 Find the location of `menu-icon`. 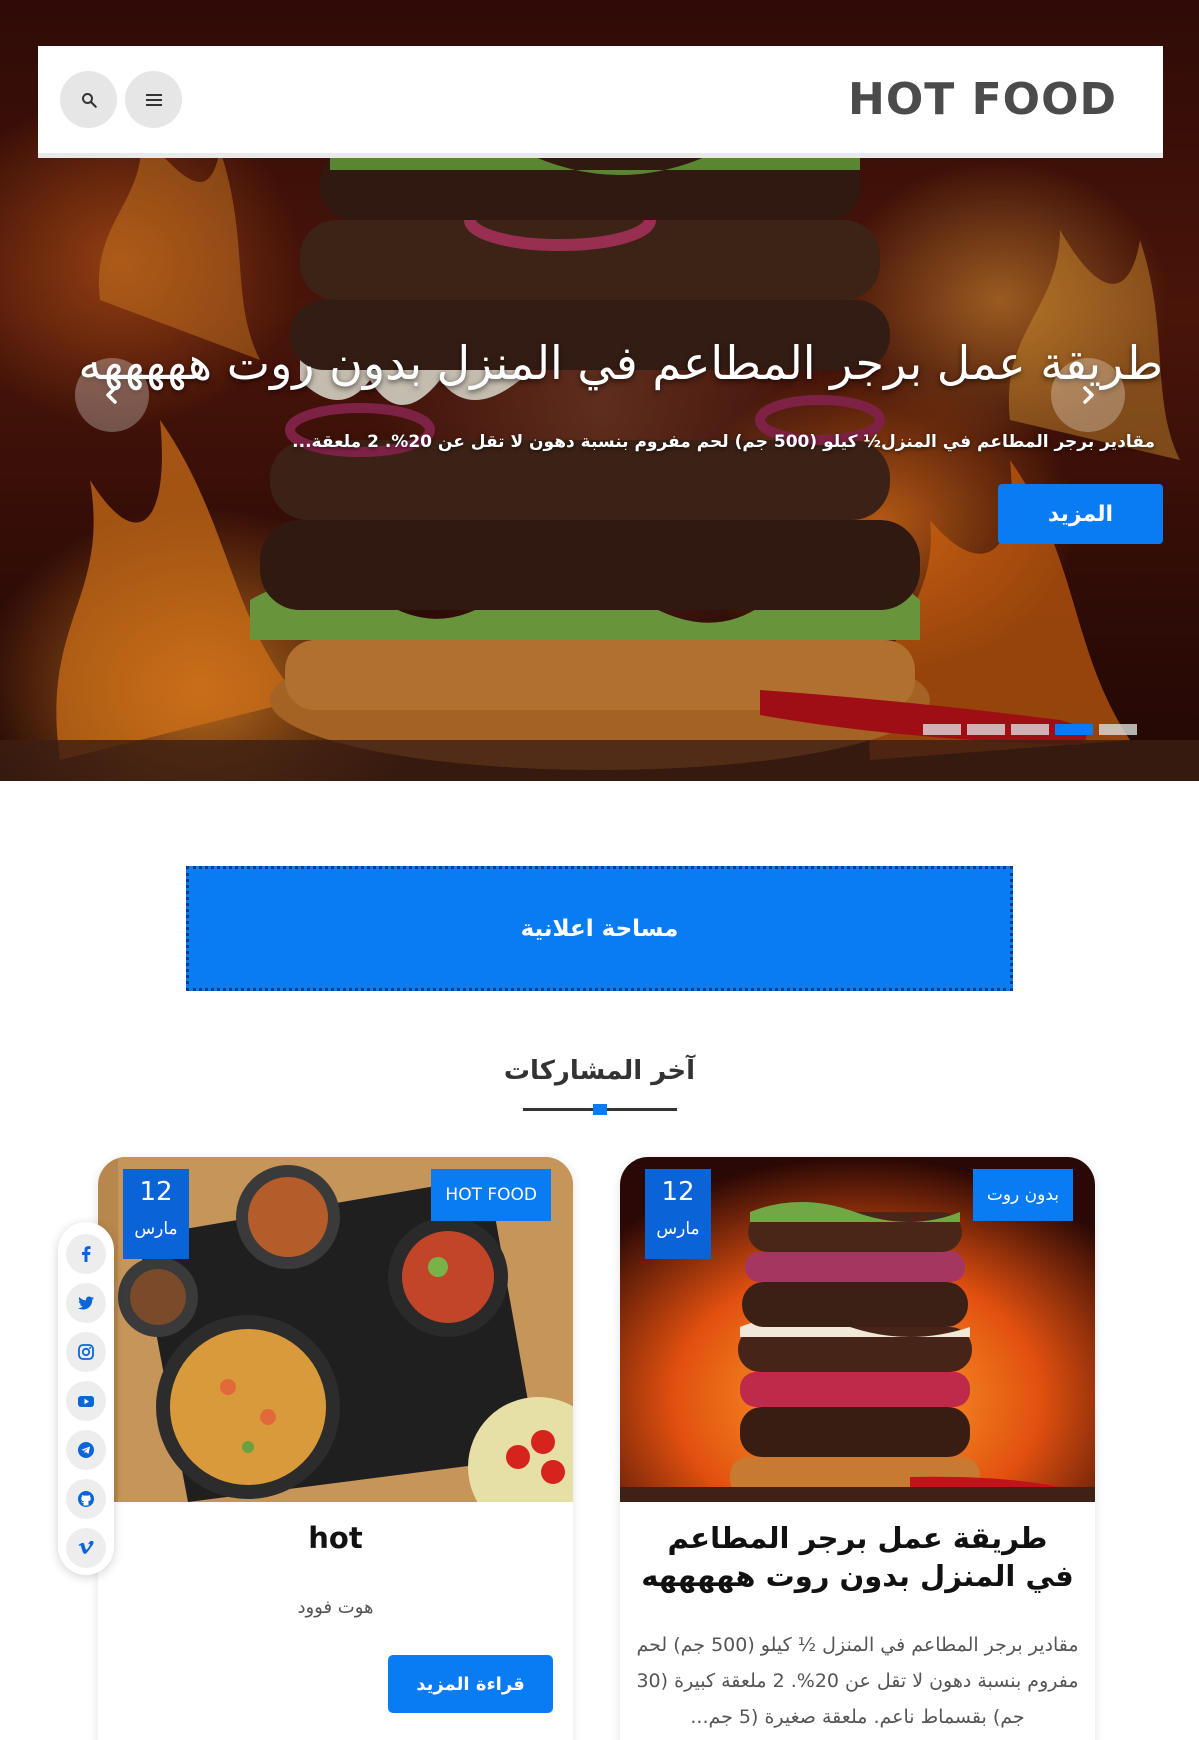

menu-icon is located at coordinates (153, 99).